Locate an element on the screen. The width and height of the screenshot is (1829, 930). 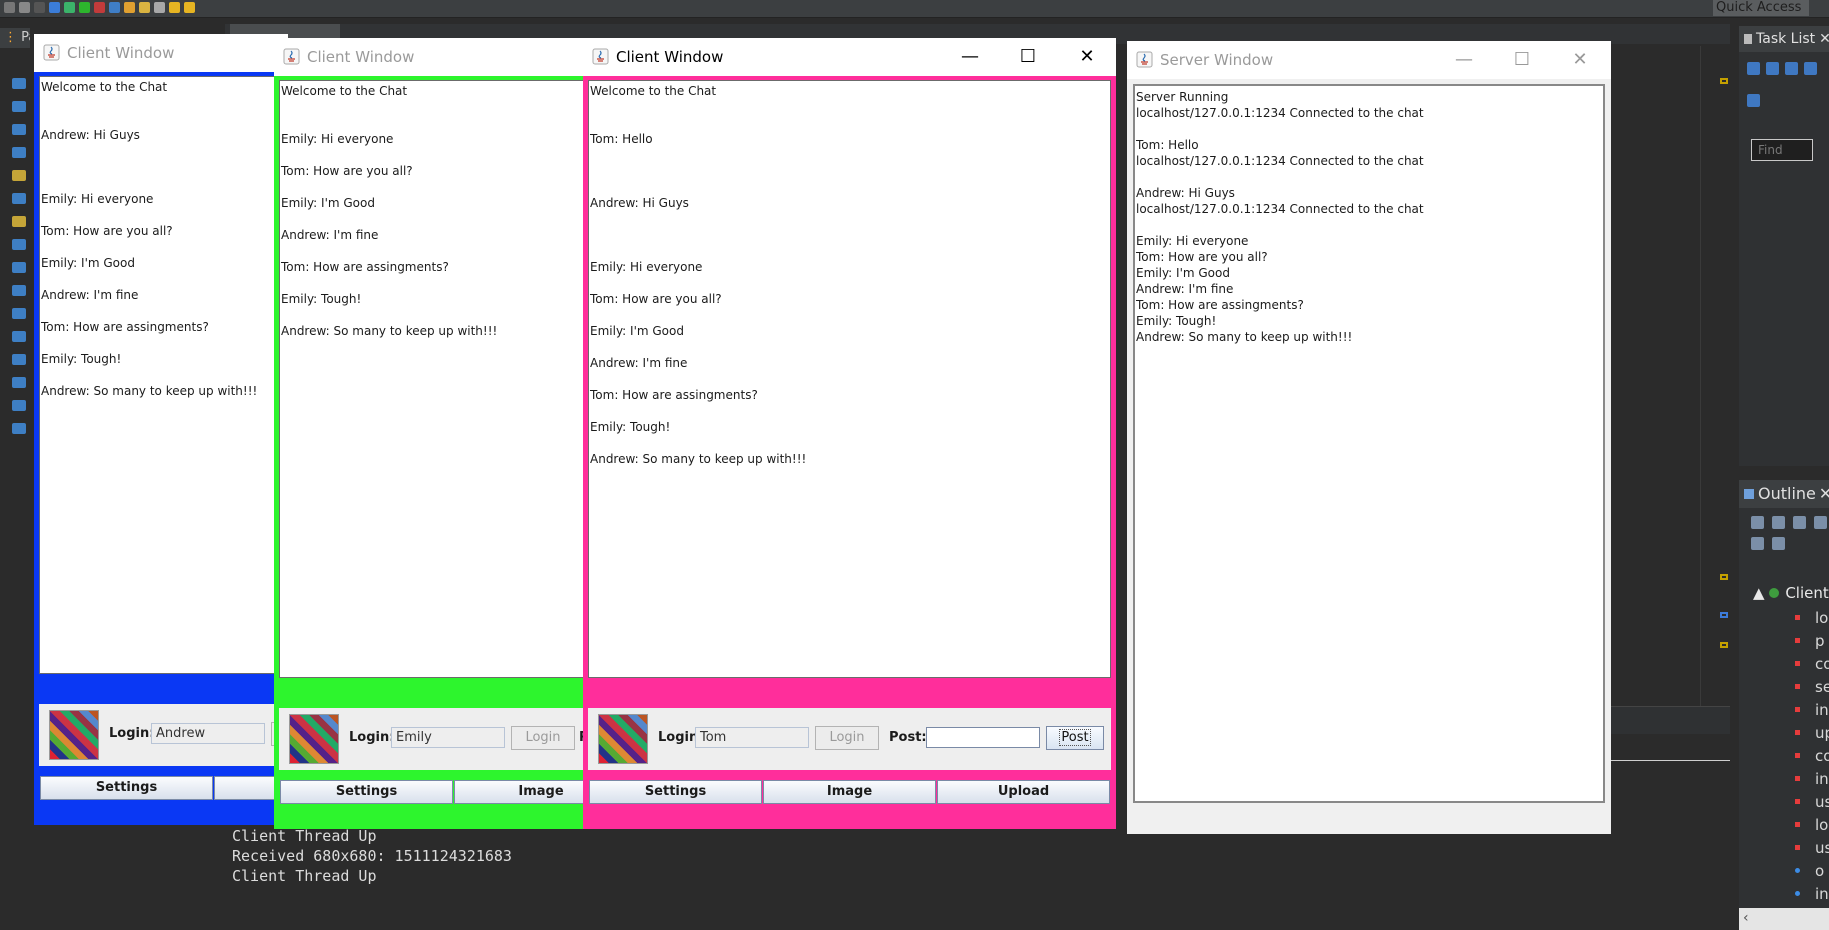
find-field: Find is located at coordinates (1782, 150).